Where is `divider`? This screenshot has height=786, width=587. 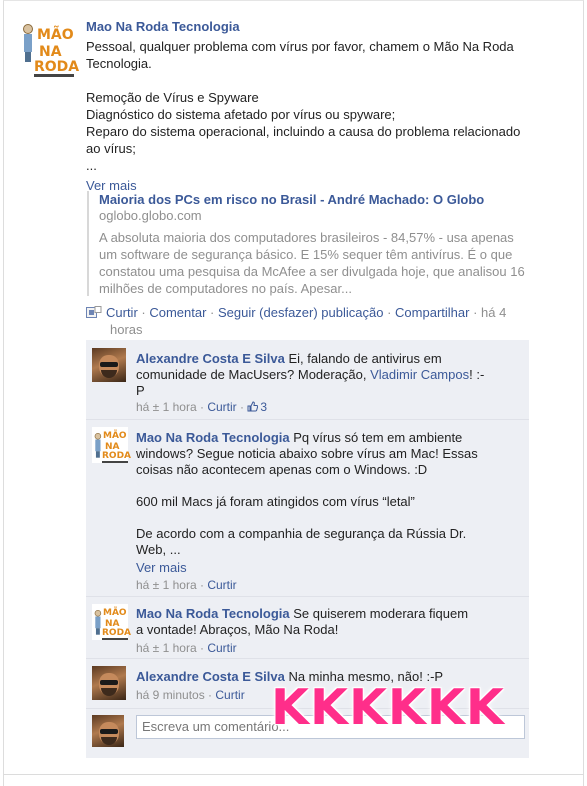
divider is located at coordinates (293, 774).